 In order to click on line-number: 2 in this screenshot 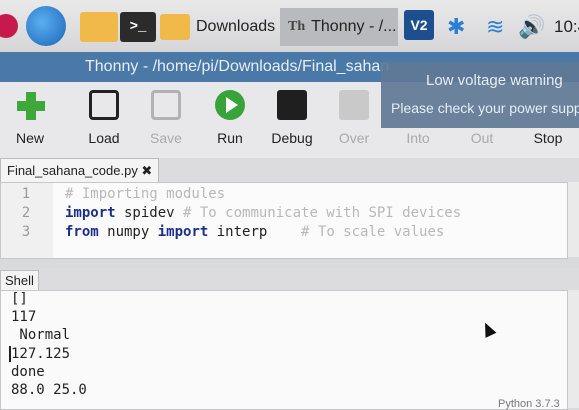, I will do `click(26, 213)`.